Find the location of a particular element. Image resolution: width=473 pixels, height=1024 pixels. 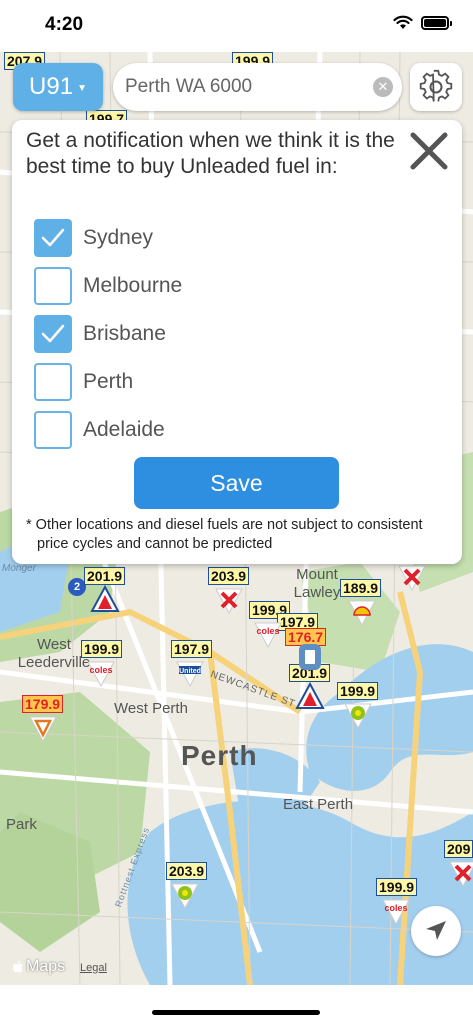

option-brisbane: Brisbane is located at coordinates (184, 334).